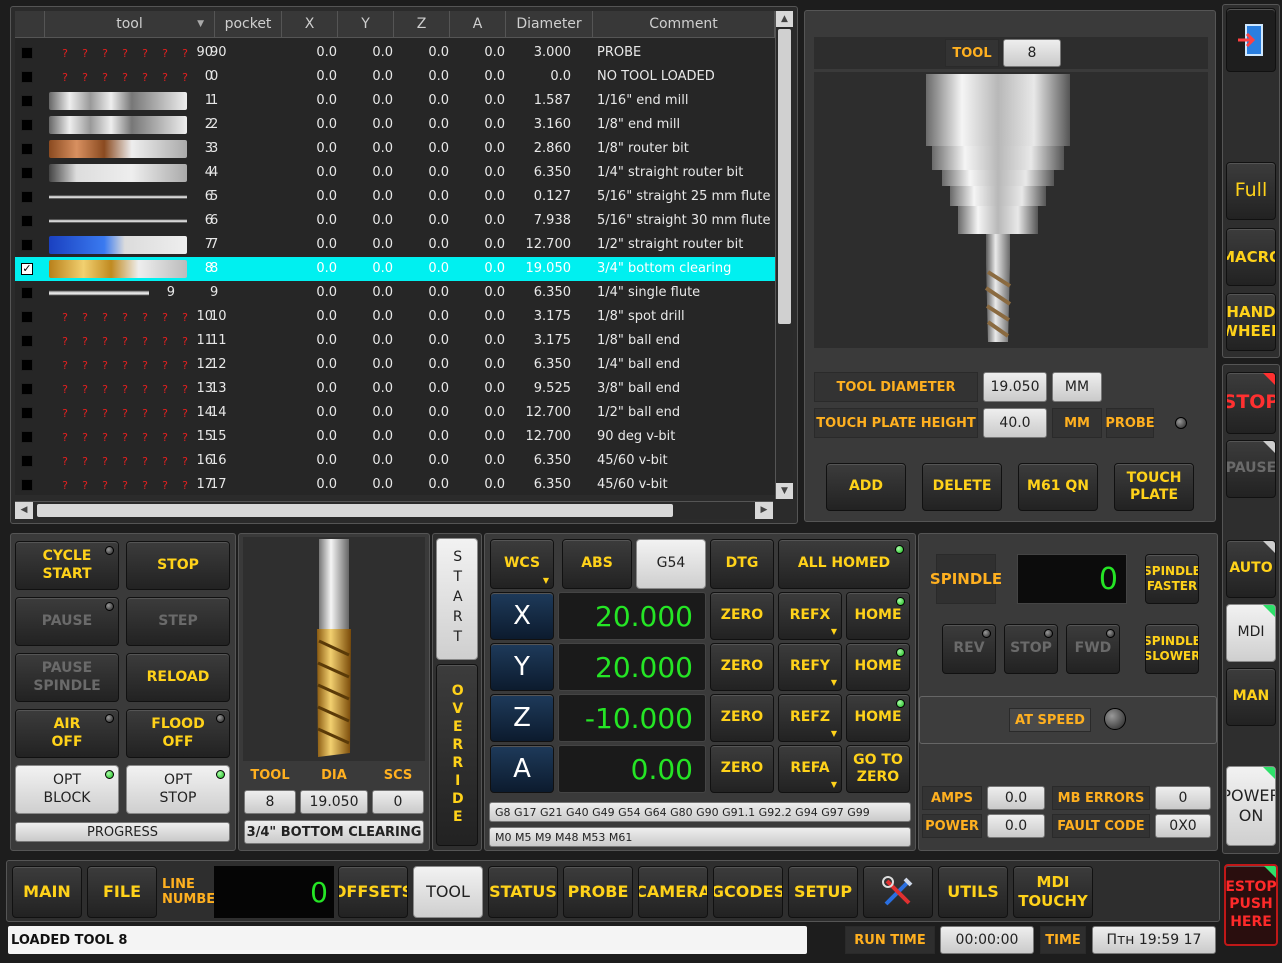 This screenshot has width=1282, height=963. What do you see at coordinates (122, 892) in the screenshot?
I see `tab-file: FILE` at bounding box center [122, 892].